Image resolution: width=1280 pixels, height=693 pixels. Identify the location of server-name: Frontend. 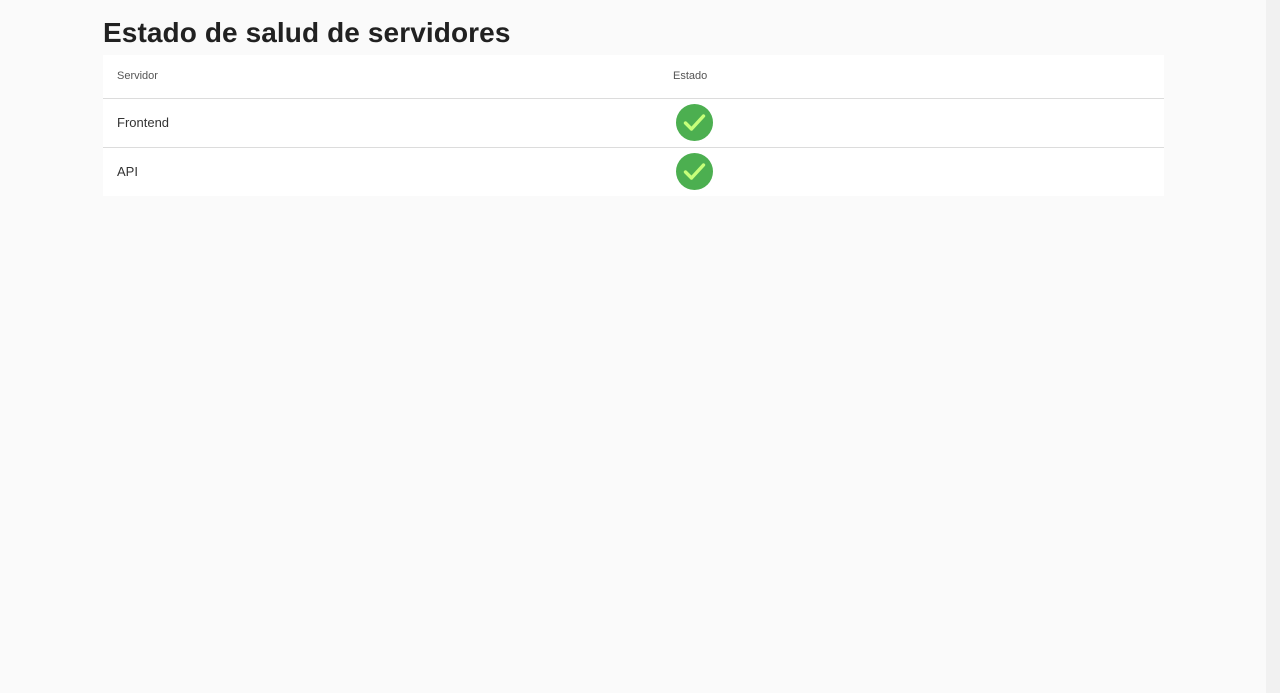
(143, 122).